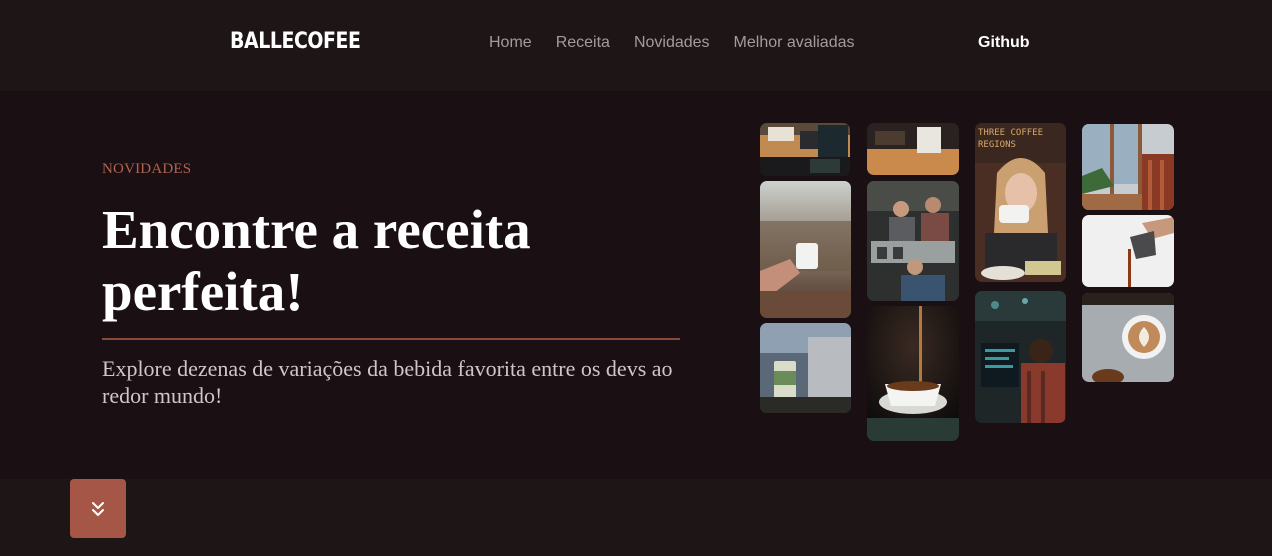 The width and height of the screenshot is (1272, 556). I want to click on nav-link-receita: Receita, so click(583, 43).